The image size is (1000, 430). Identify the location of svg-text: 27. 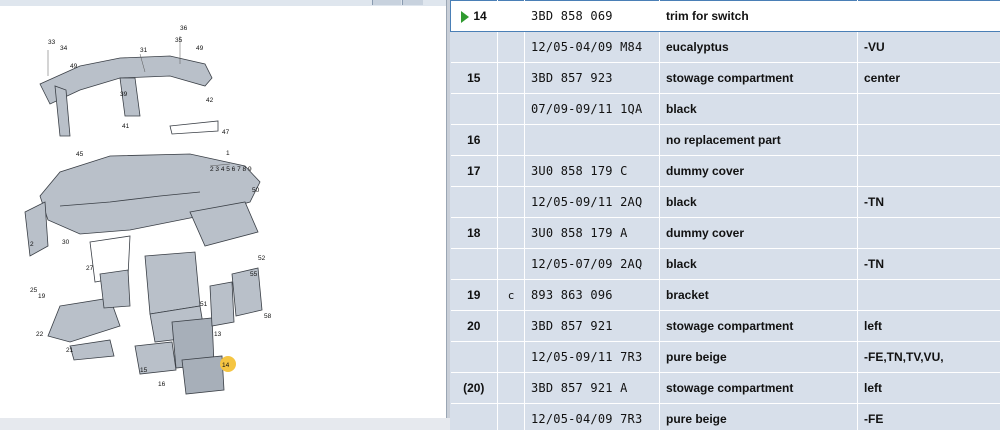
(90, 268).